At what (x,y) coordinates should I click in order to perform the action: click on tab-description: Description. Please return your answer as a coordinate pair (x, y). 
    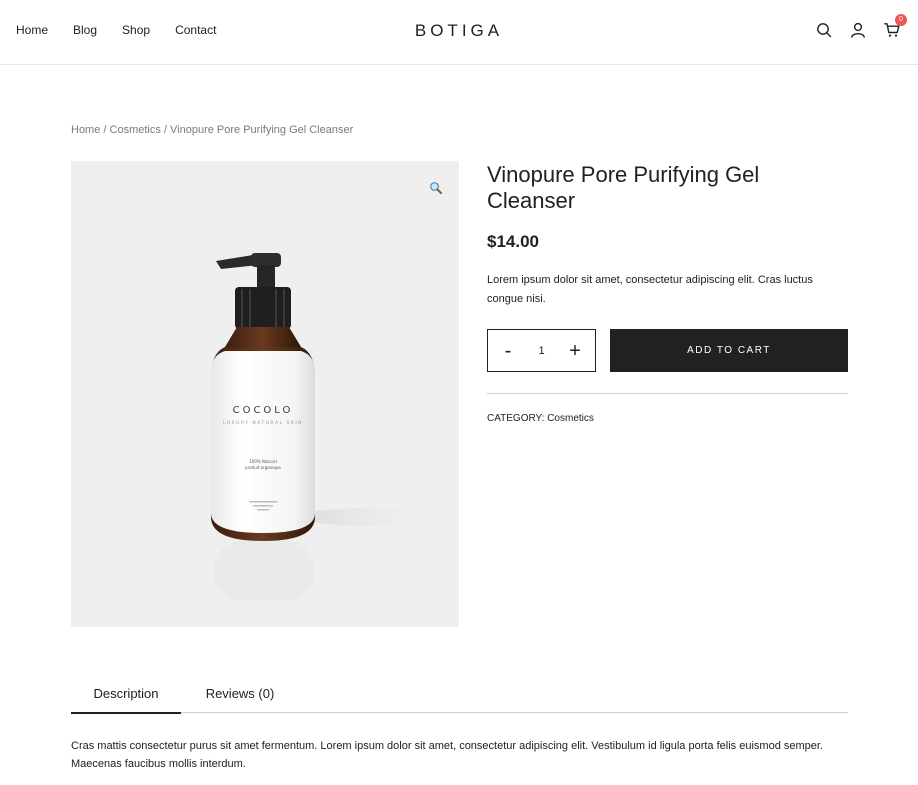
    Looking at the image, I should click on (126, 694).